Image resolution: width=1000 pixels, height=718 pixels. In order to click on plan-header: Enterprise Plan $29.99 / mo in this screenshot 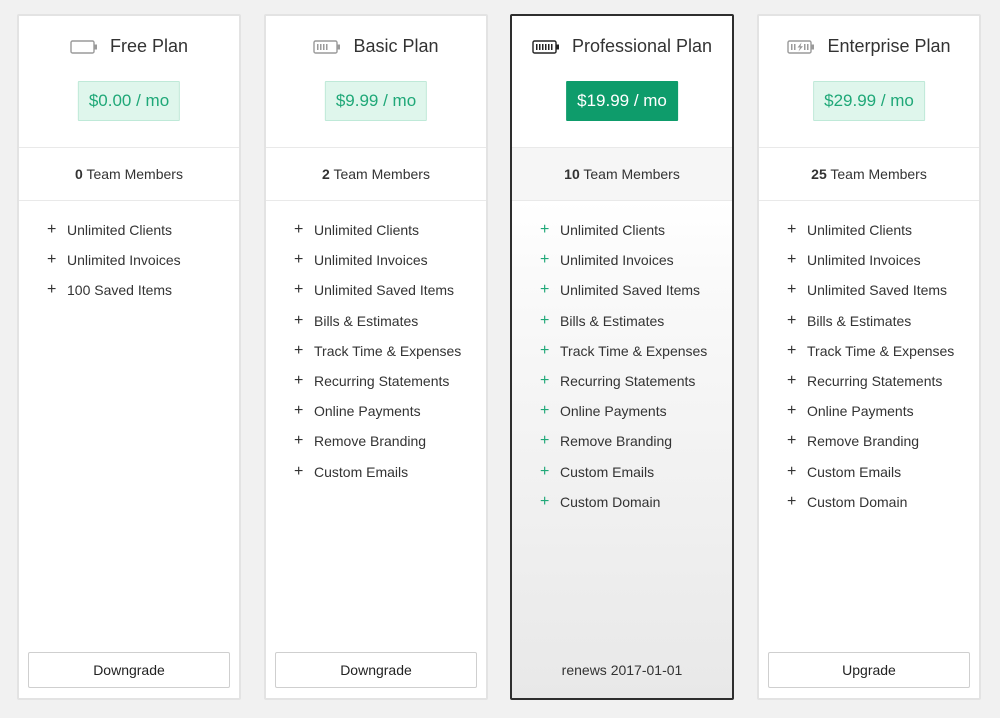, I will do `click(869, 81)`.